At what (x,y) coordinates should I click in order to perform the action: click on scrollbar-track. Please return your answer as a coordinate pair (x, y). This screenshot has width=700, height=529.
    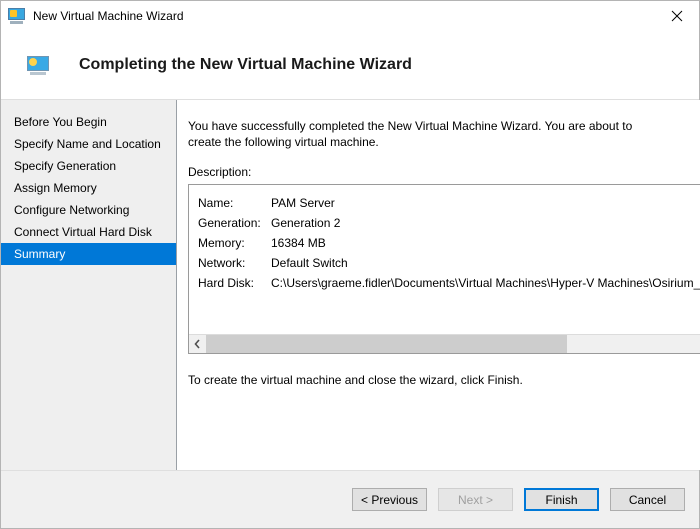
    Looking at the image, I should click on (453, 344).